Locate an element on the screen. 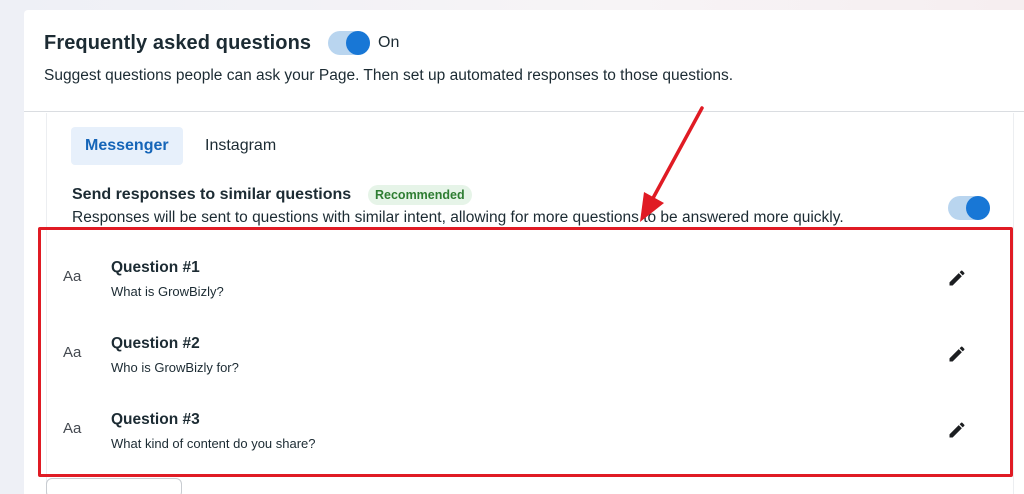 The image size is (1024, 494). question-row-2: Aa Question #2 Who is GrowBizly for? is located at coordinates (528, 348).